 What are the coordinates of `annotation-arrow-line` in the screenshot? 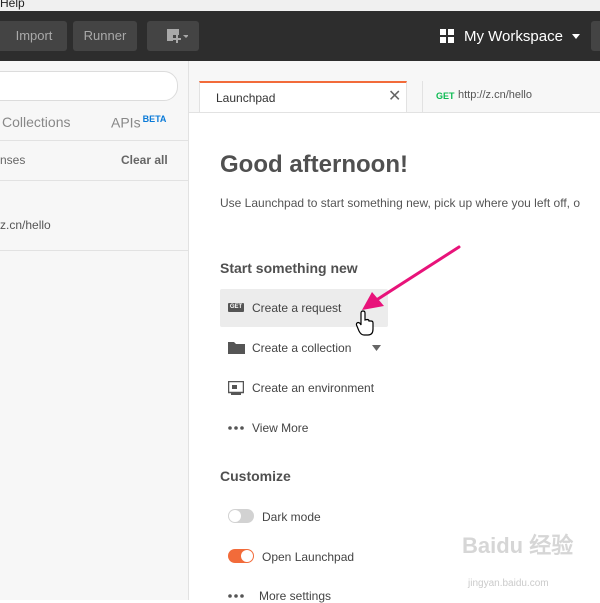 It's located at (418, 273).